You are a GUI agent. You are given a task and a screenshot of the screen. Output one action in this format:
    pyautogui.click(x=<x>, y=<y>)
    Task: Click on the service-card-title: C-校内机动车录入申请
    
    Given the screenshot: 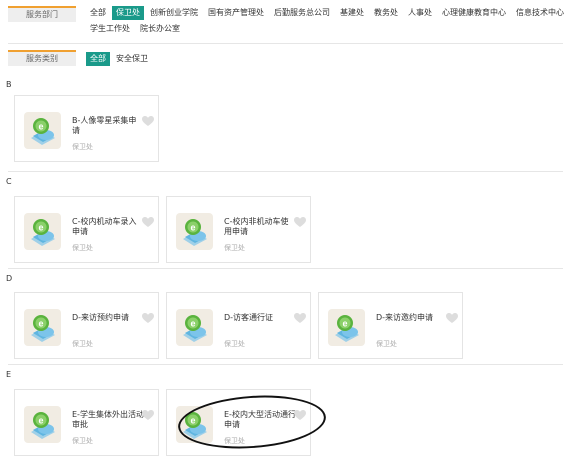 What is the action you would take?
    pyautogui.click(x=108, y=227)
    